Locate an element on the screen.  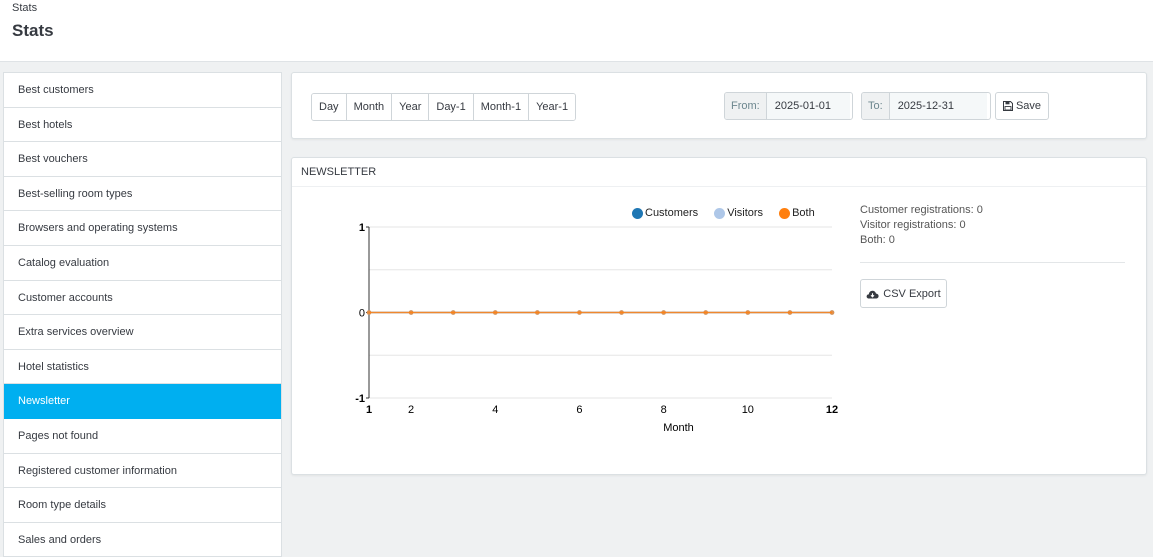
chart-legend: Customers Visitors Both is located at coordinates (723, 213).